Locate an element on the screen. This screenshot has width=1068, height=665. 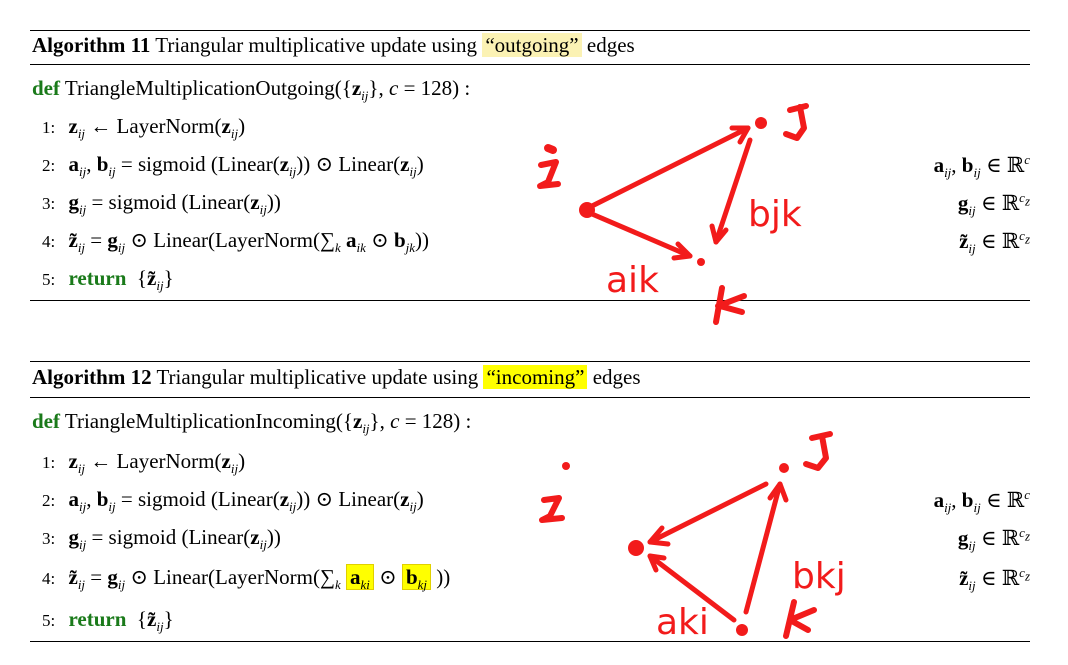
arrow-k-to-j is located at coordinates (763, 548).